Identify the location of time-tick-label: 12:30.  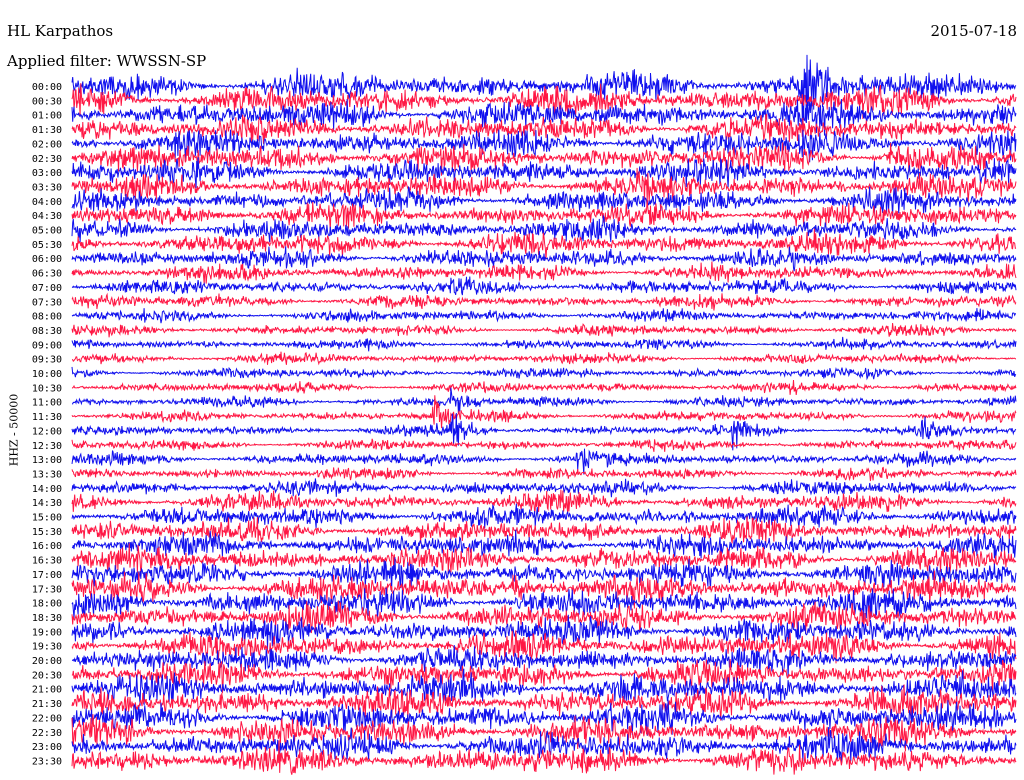
(47, 446).